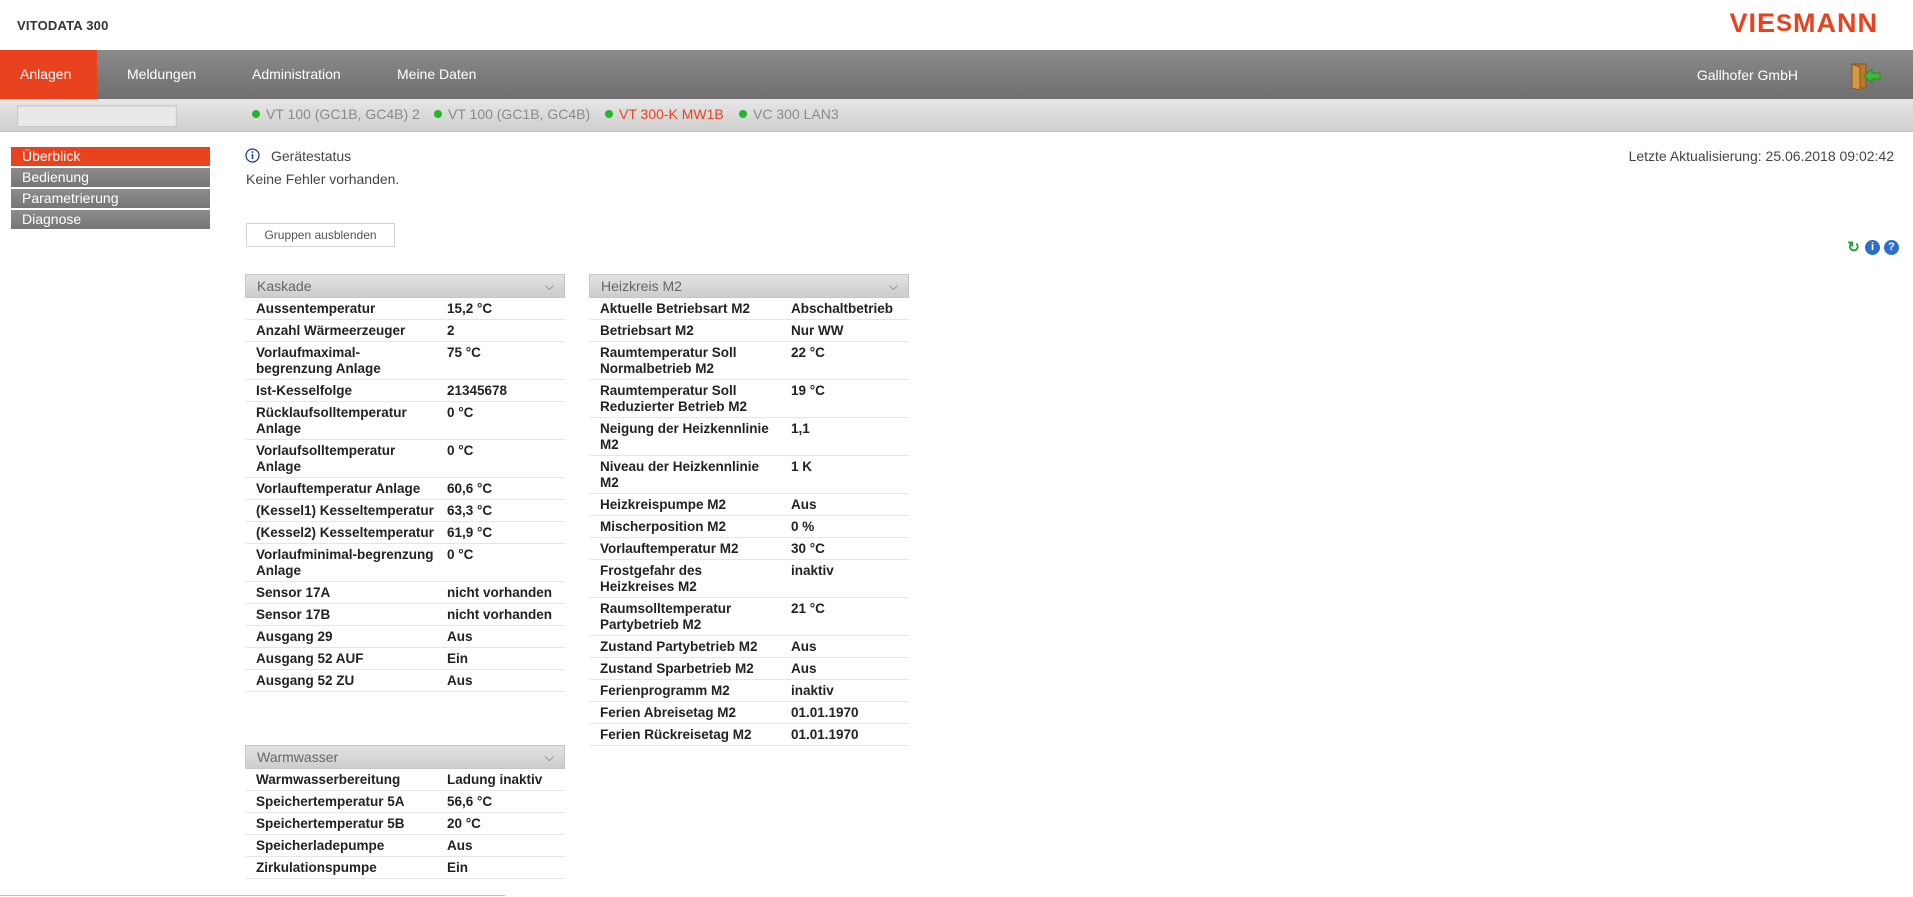 The width and height of the screenshot is (1913, 897). What do you see at coordinates (345, 532) in the screenshot?
I see `row-label: (Kessel2) Kesseltemperatur` at bounding box center [345, 532].